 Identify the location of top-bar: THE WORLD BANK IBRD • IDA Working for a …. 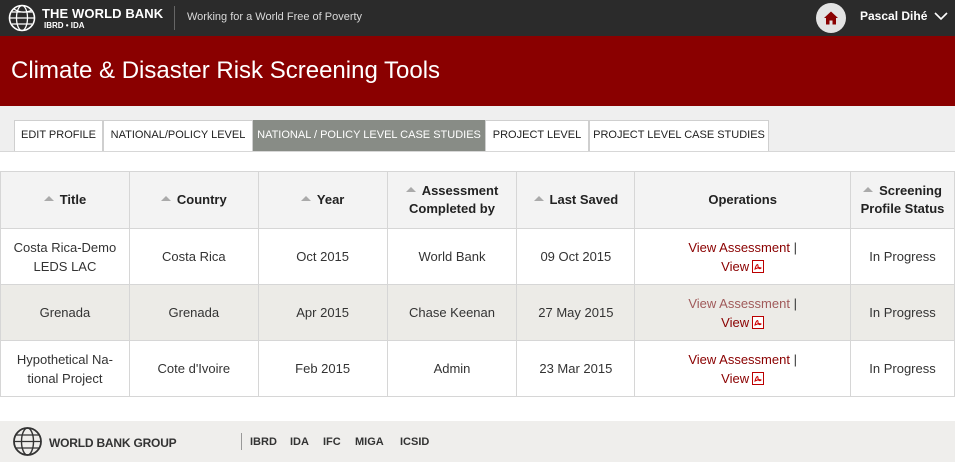
(477, 18).